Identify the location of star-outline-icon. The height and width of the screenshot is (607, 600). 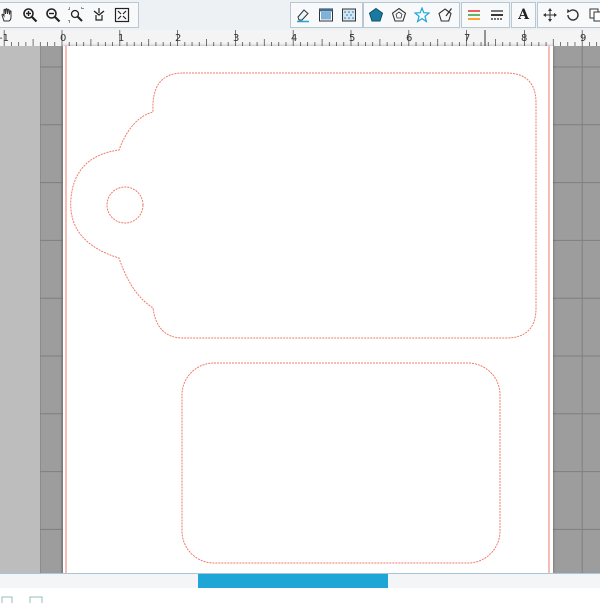
(421, 15).